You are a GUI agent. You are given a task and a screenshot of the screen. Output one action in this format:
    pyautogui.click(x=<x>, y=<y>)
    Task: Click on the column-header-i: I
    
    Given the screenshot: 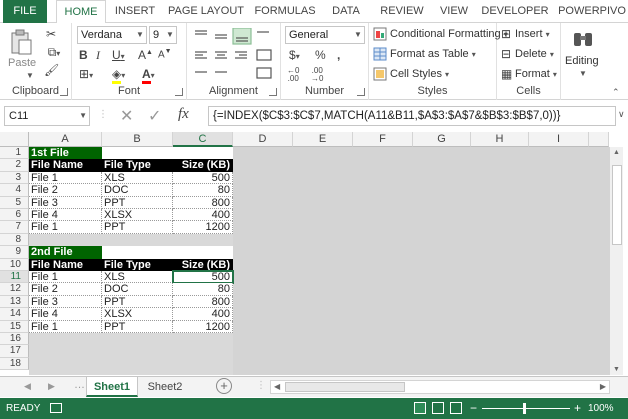 What is the action you would take?
    pyautogui.click(x=559, y=139)
    